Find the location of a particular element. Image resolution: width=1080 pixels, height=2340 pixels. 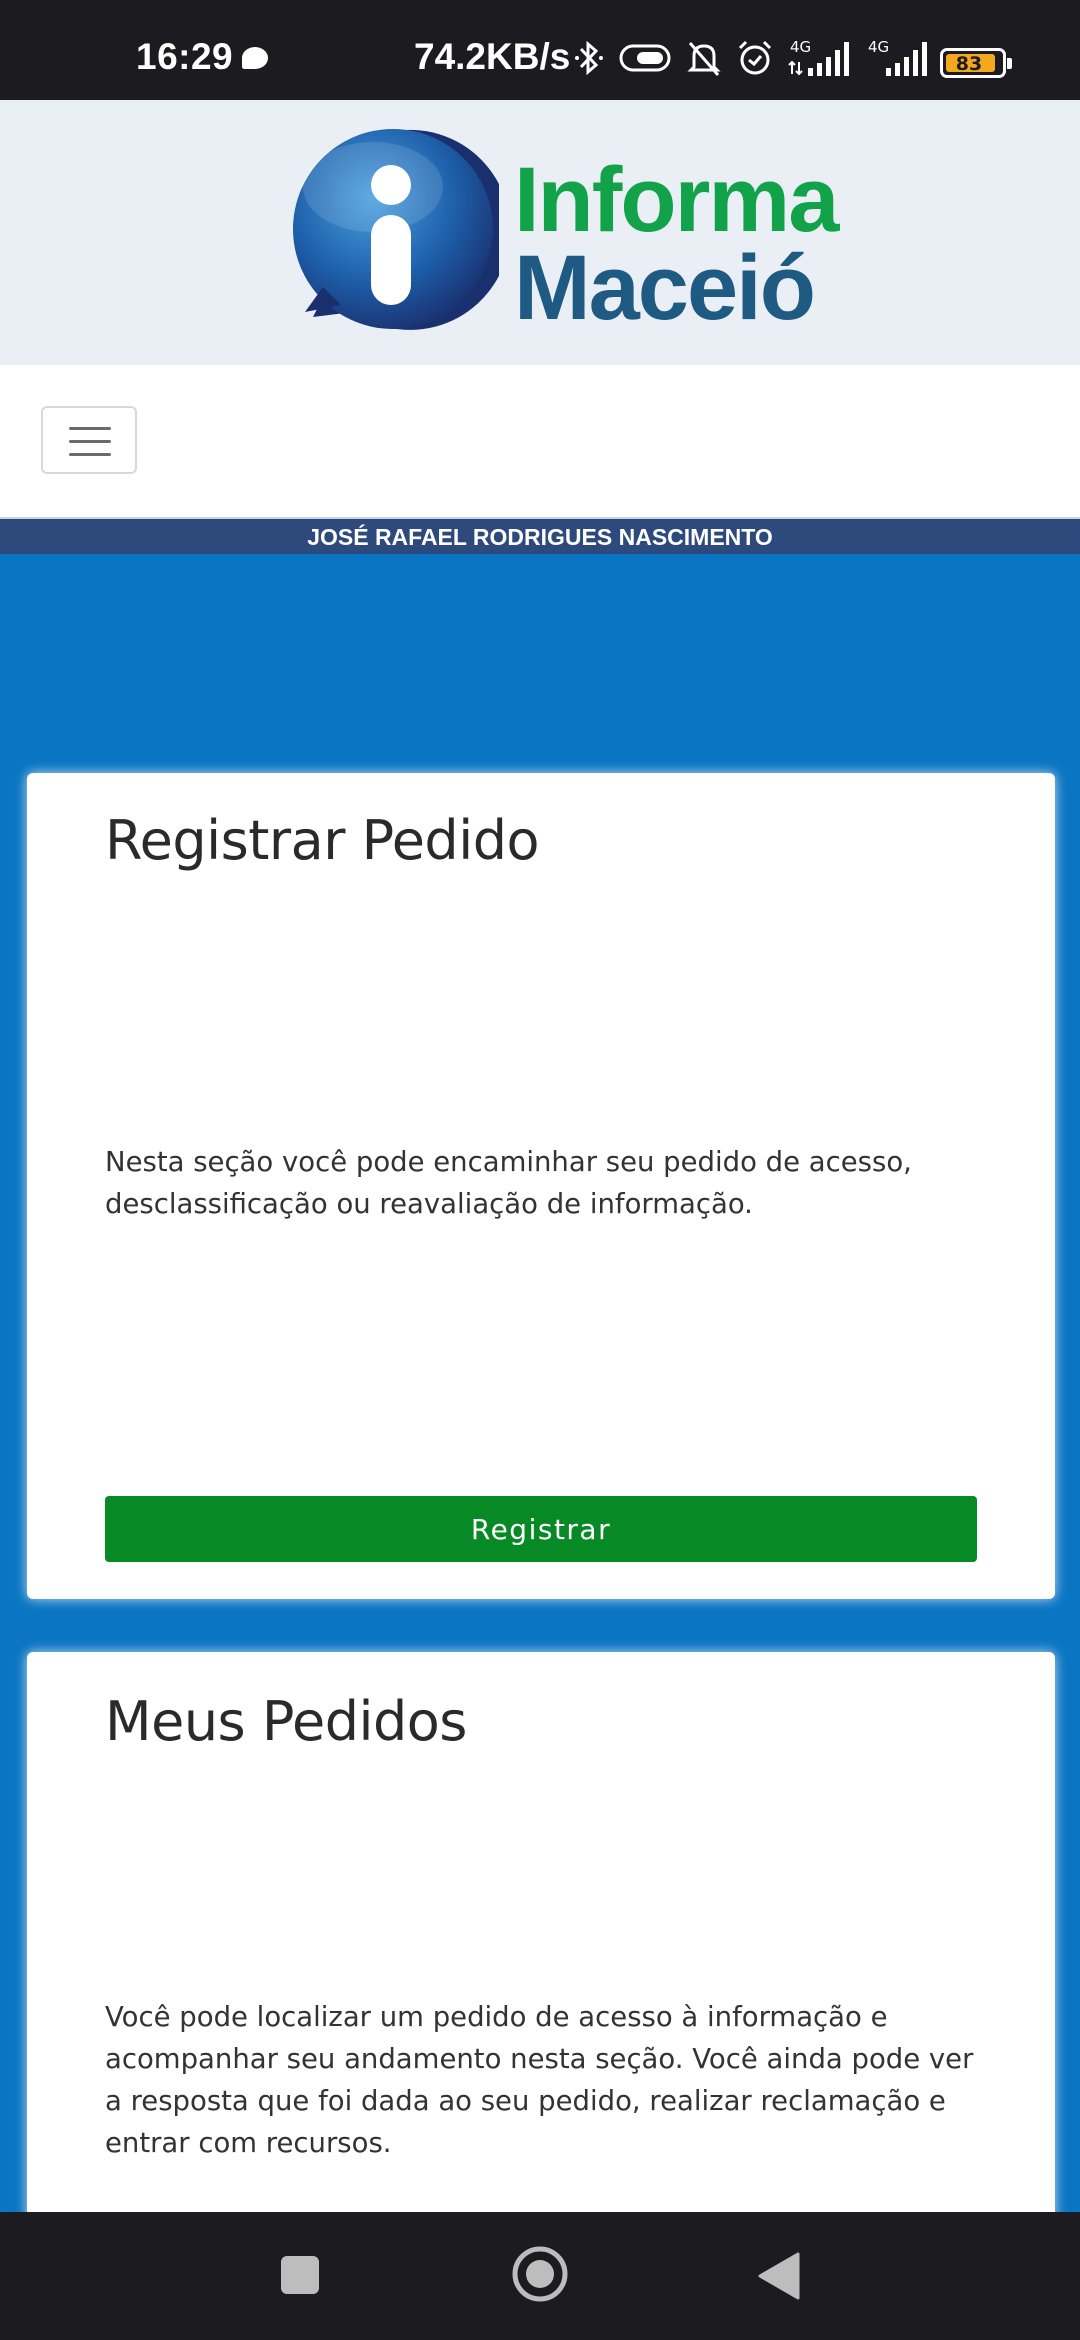

back-triangle-icon is located at coordinates (779, 2276).